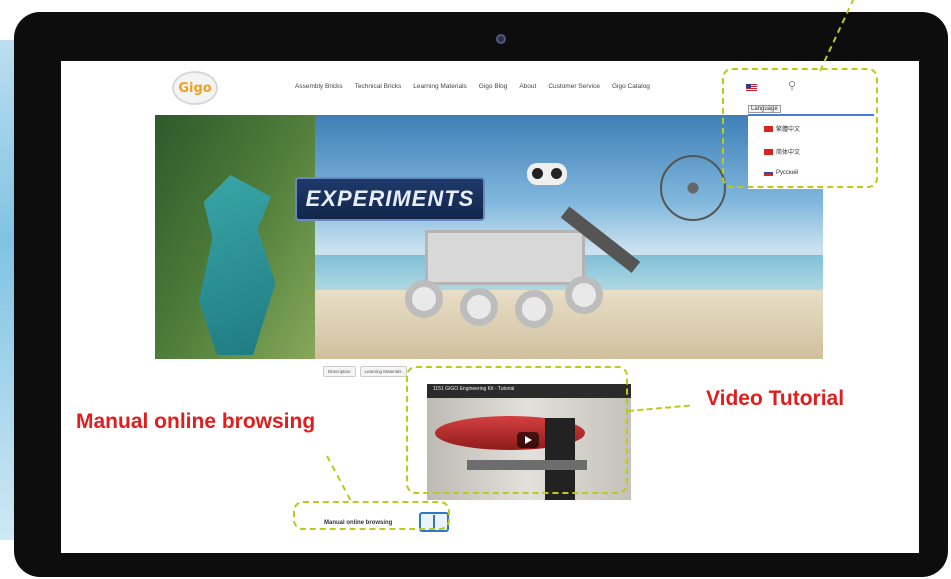 The width and height of the screenshot is (951, 579). Describe the element at coordinates (631, 86) in the screenshot. I see `nav-gigo-catalog: Gigo Catalog` at that location.